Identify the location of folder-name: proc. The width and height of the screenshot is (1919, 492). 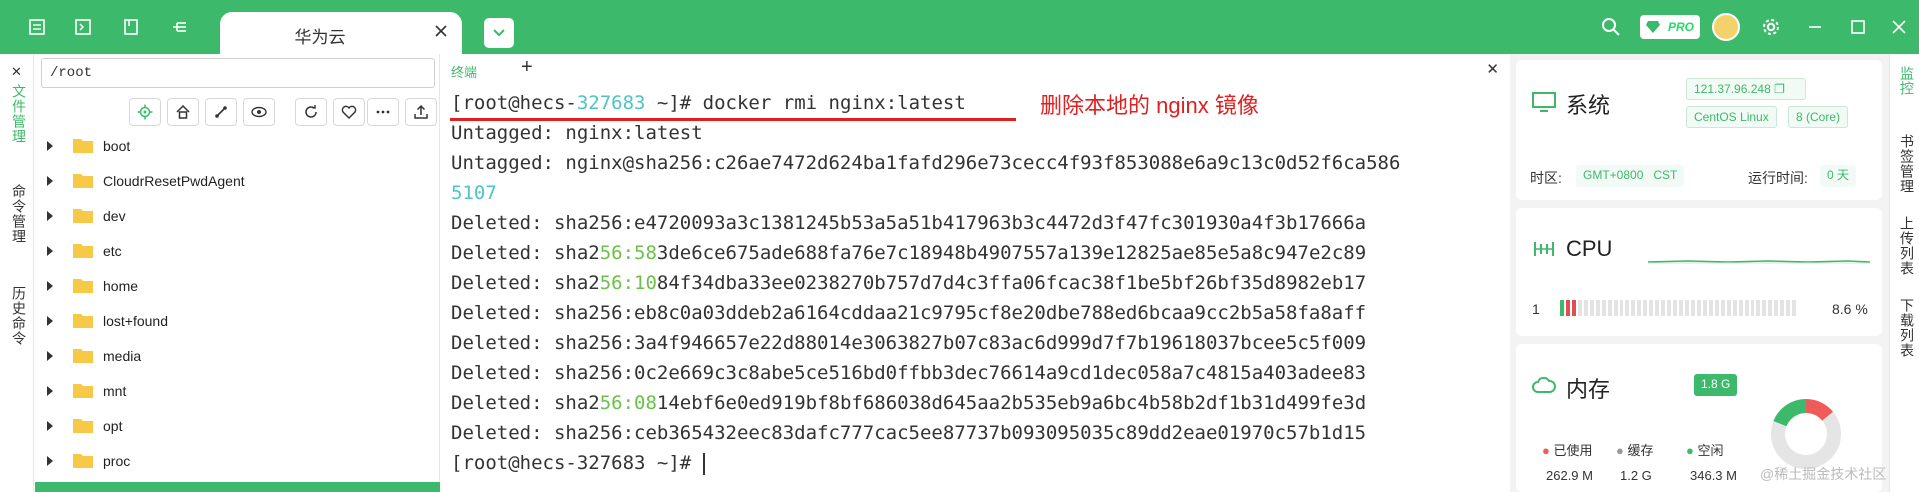
(117, 461).